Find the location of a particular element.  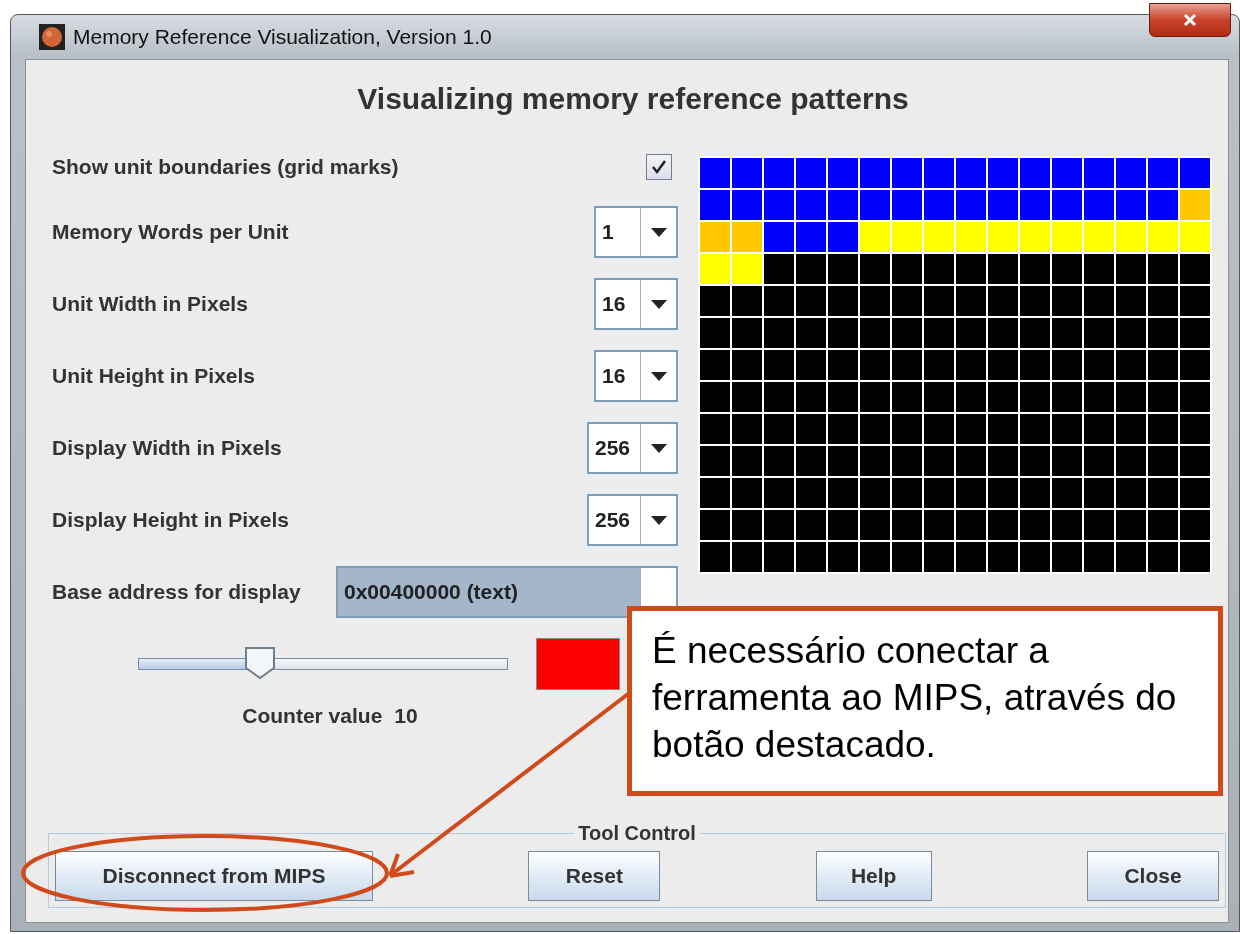

window-title: Memory Reference Visualization, Version 1.0 is located at coordinates (282, 37).